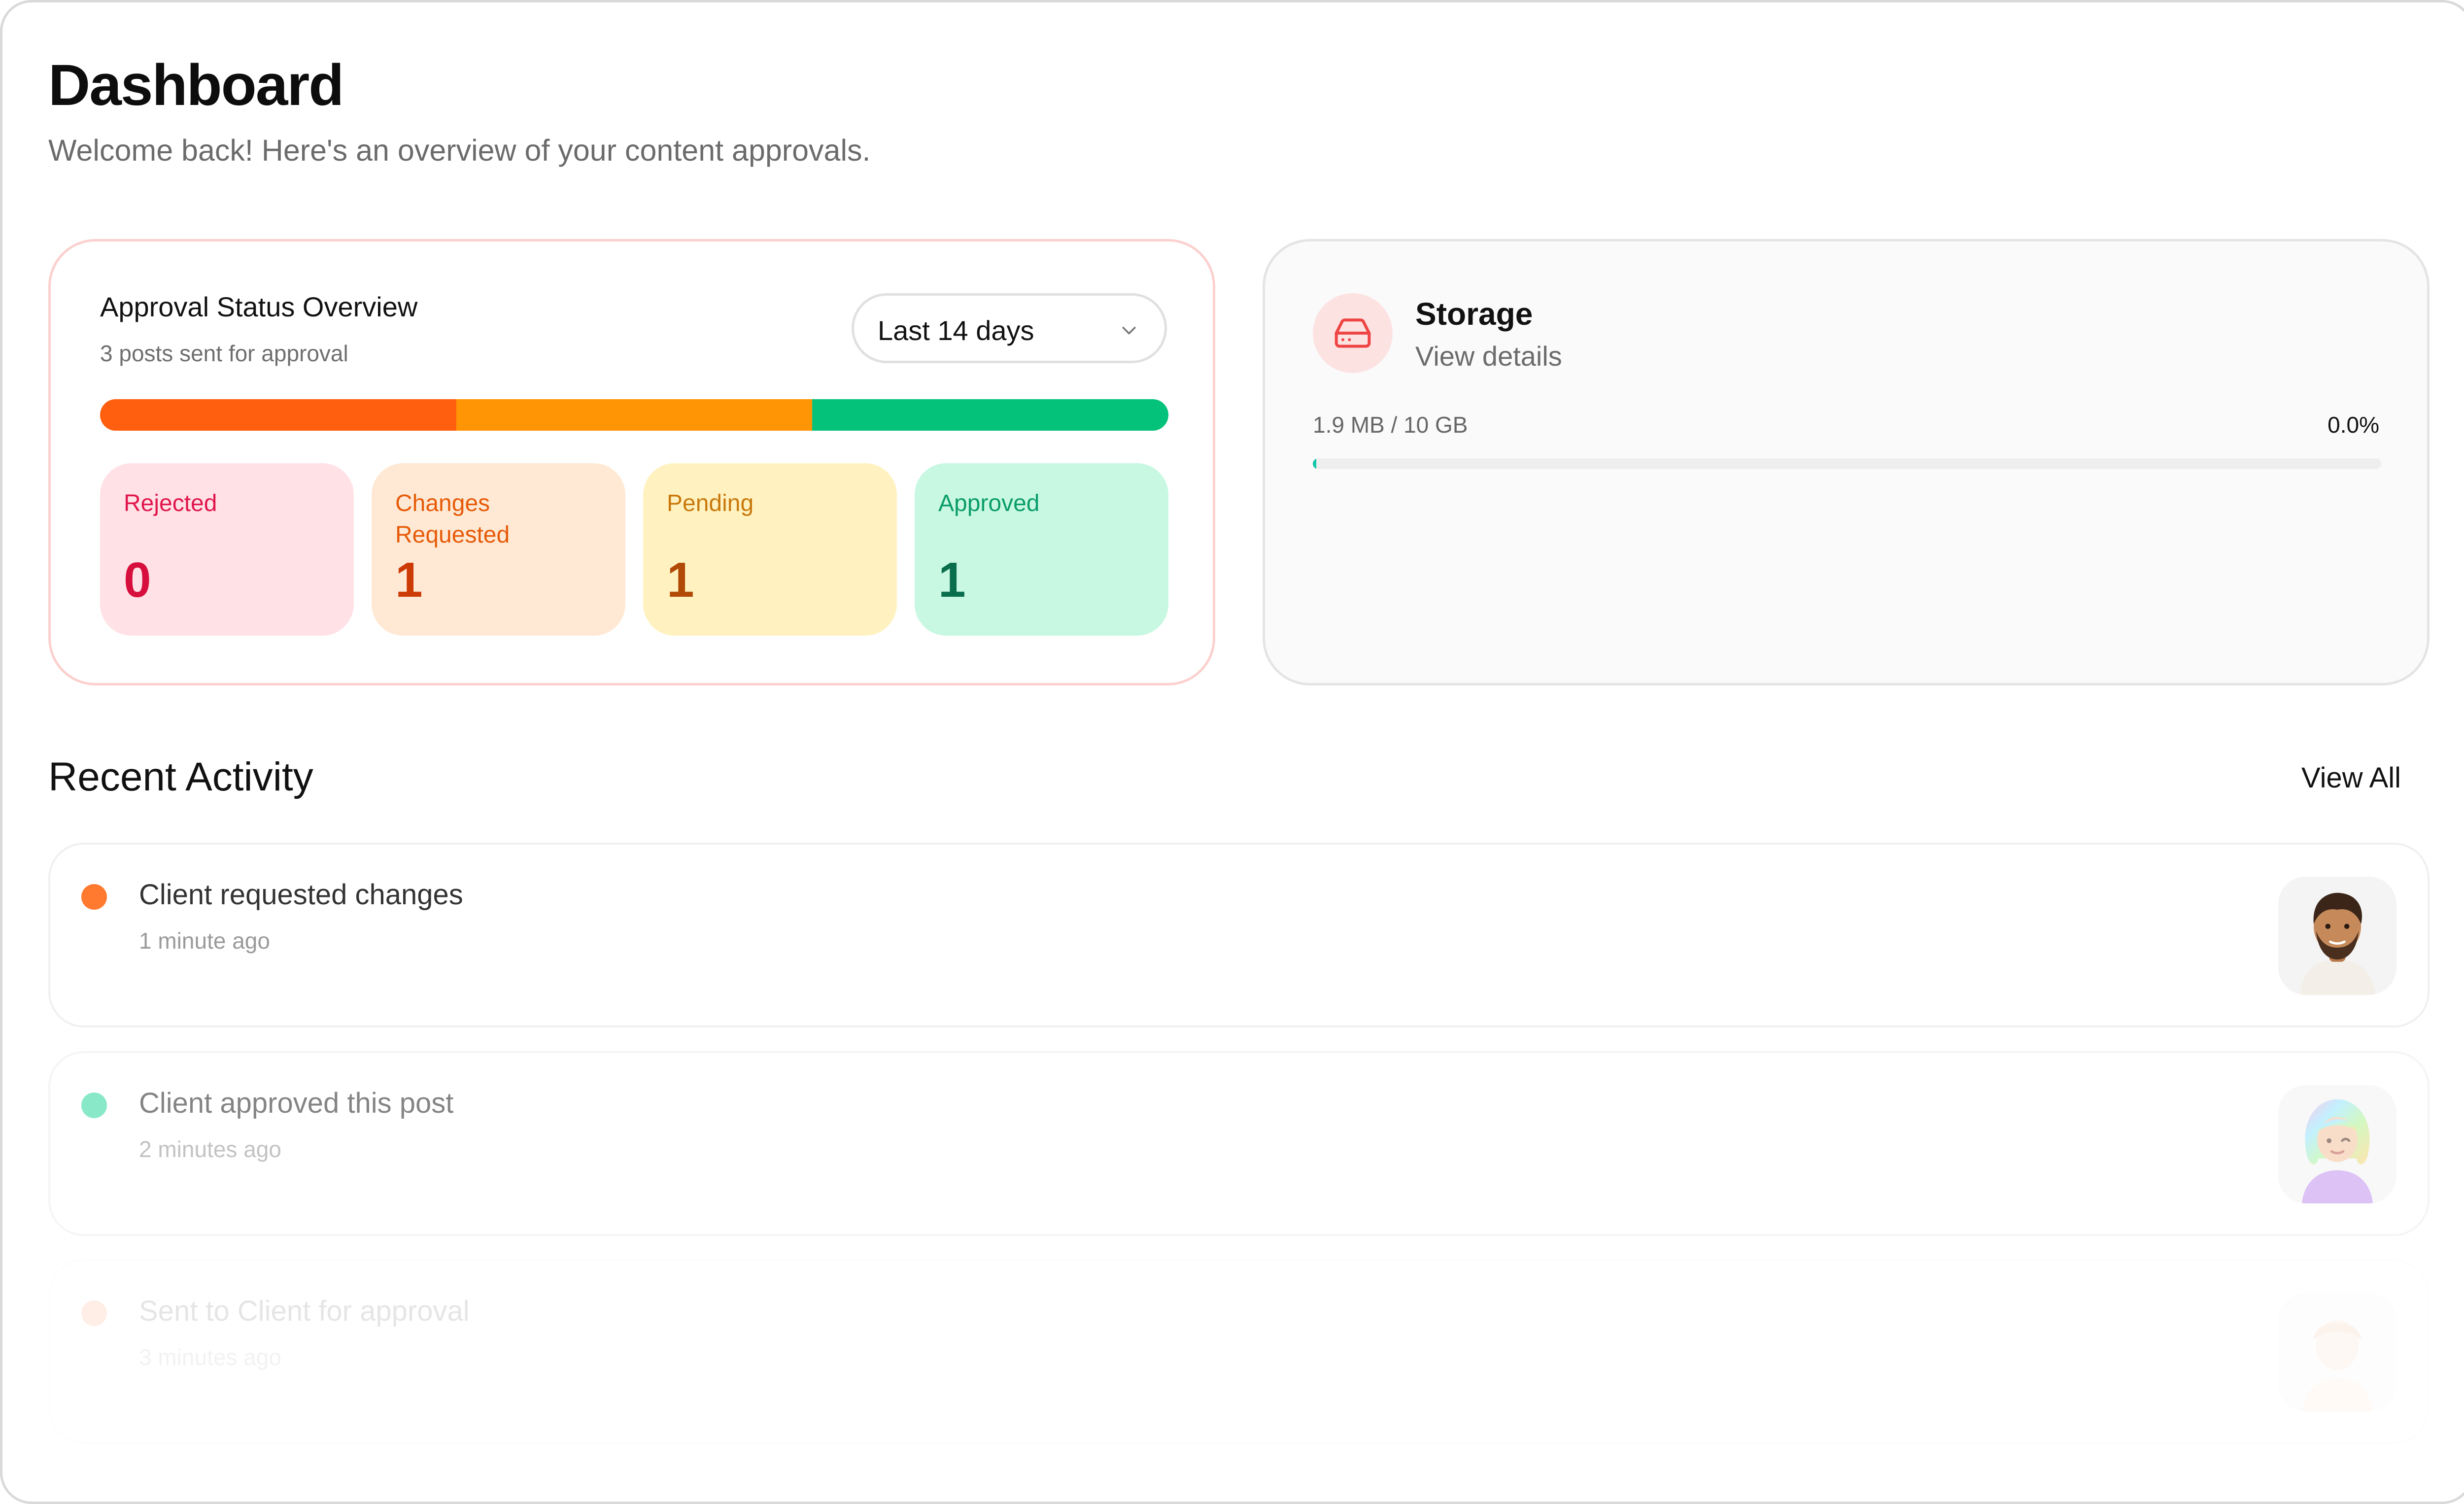  What do you see at coordinates (1041, 549) in the screenshot?
I see `approved-tile: Approved 1` at bounding box center [1041, 549].